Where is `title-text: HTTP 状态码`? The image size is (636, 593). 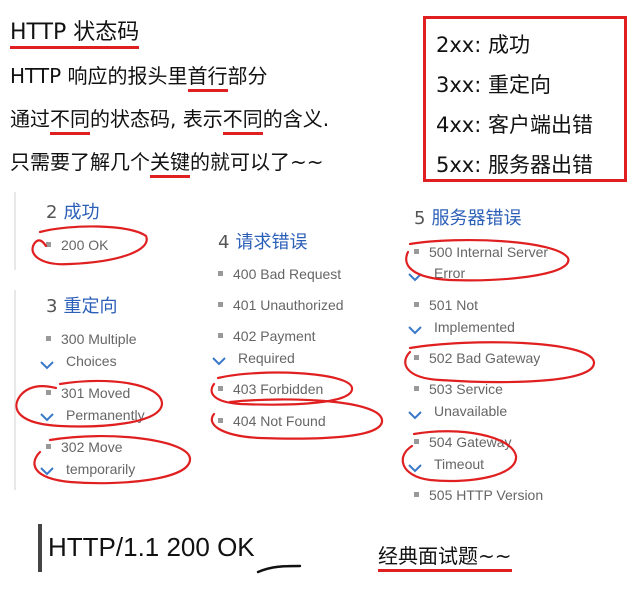 title-text: HTTP 状态码 is located at coordinates (75, 34).